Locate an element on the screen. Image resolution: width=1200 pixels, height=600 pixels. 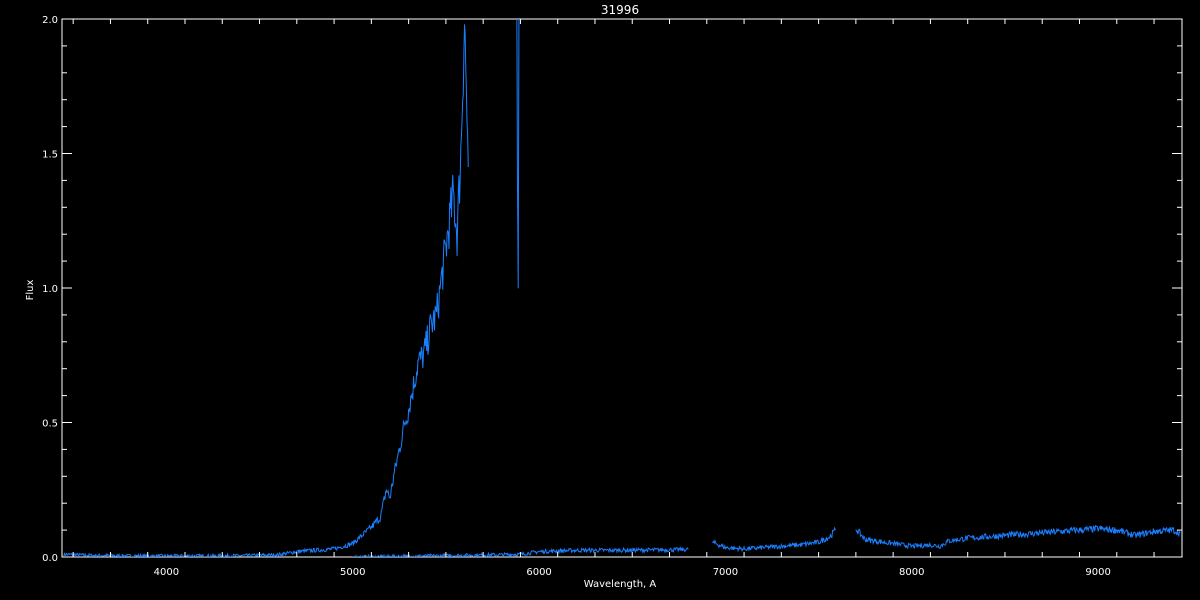
x-tick-label: 7000 is located at coordinates (725, 572).